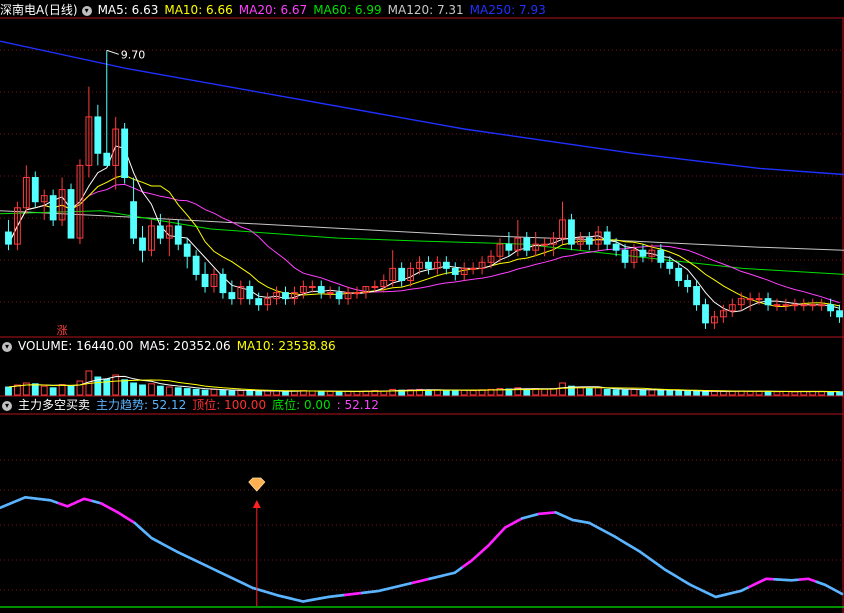 The height and width of the screenshot is (613, 844). I want to click on volume-label-2: MA10: 23538.86, so click(286, 346).